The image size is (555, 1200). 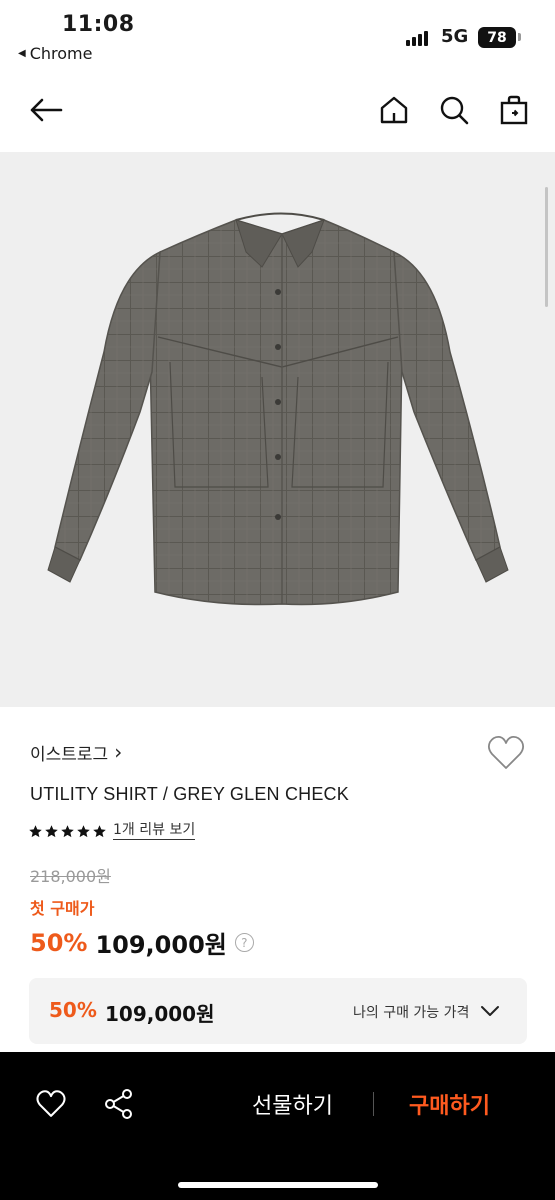 What do you see at coordinates (160, 1014) in the screenshot?
I see `my-price-amount: 109,000원` at bounding box center [160, 1014].